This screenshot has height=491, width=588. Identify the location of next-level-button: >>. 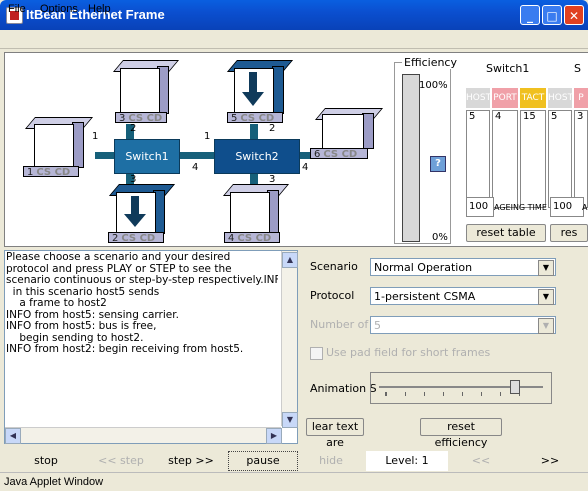
(550, 461).